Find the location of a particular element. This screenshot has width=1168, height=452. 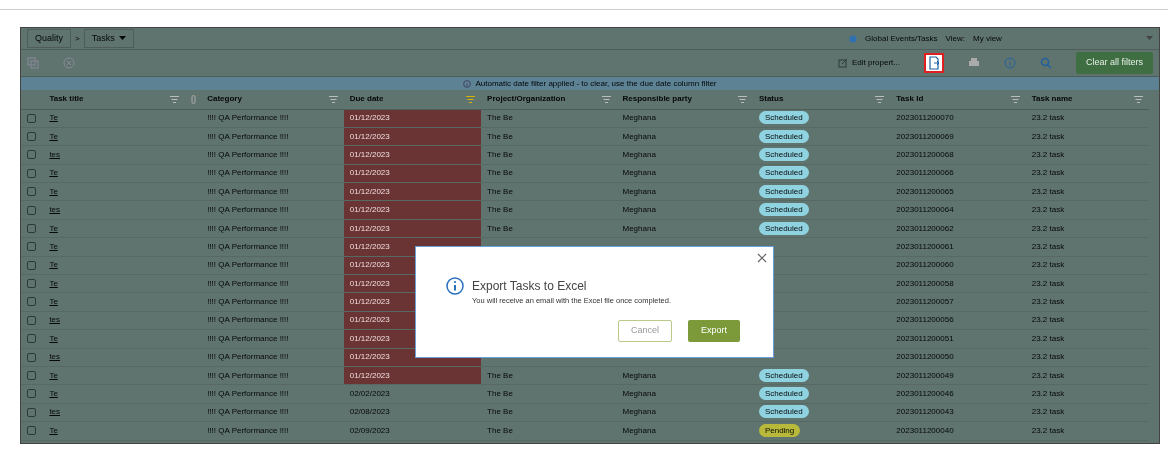

export-button: Export is located at coordinates (714, 331).